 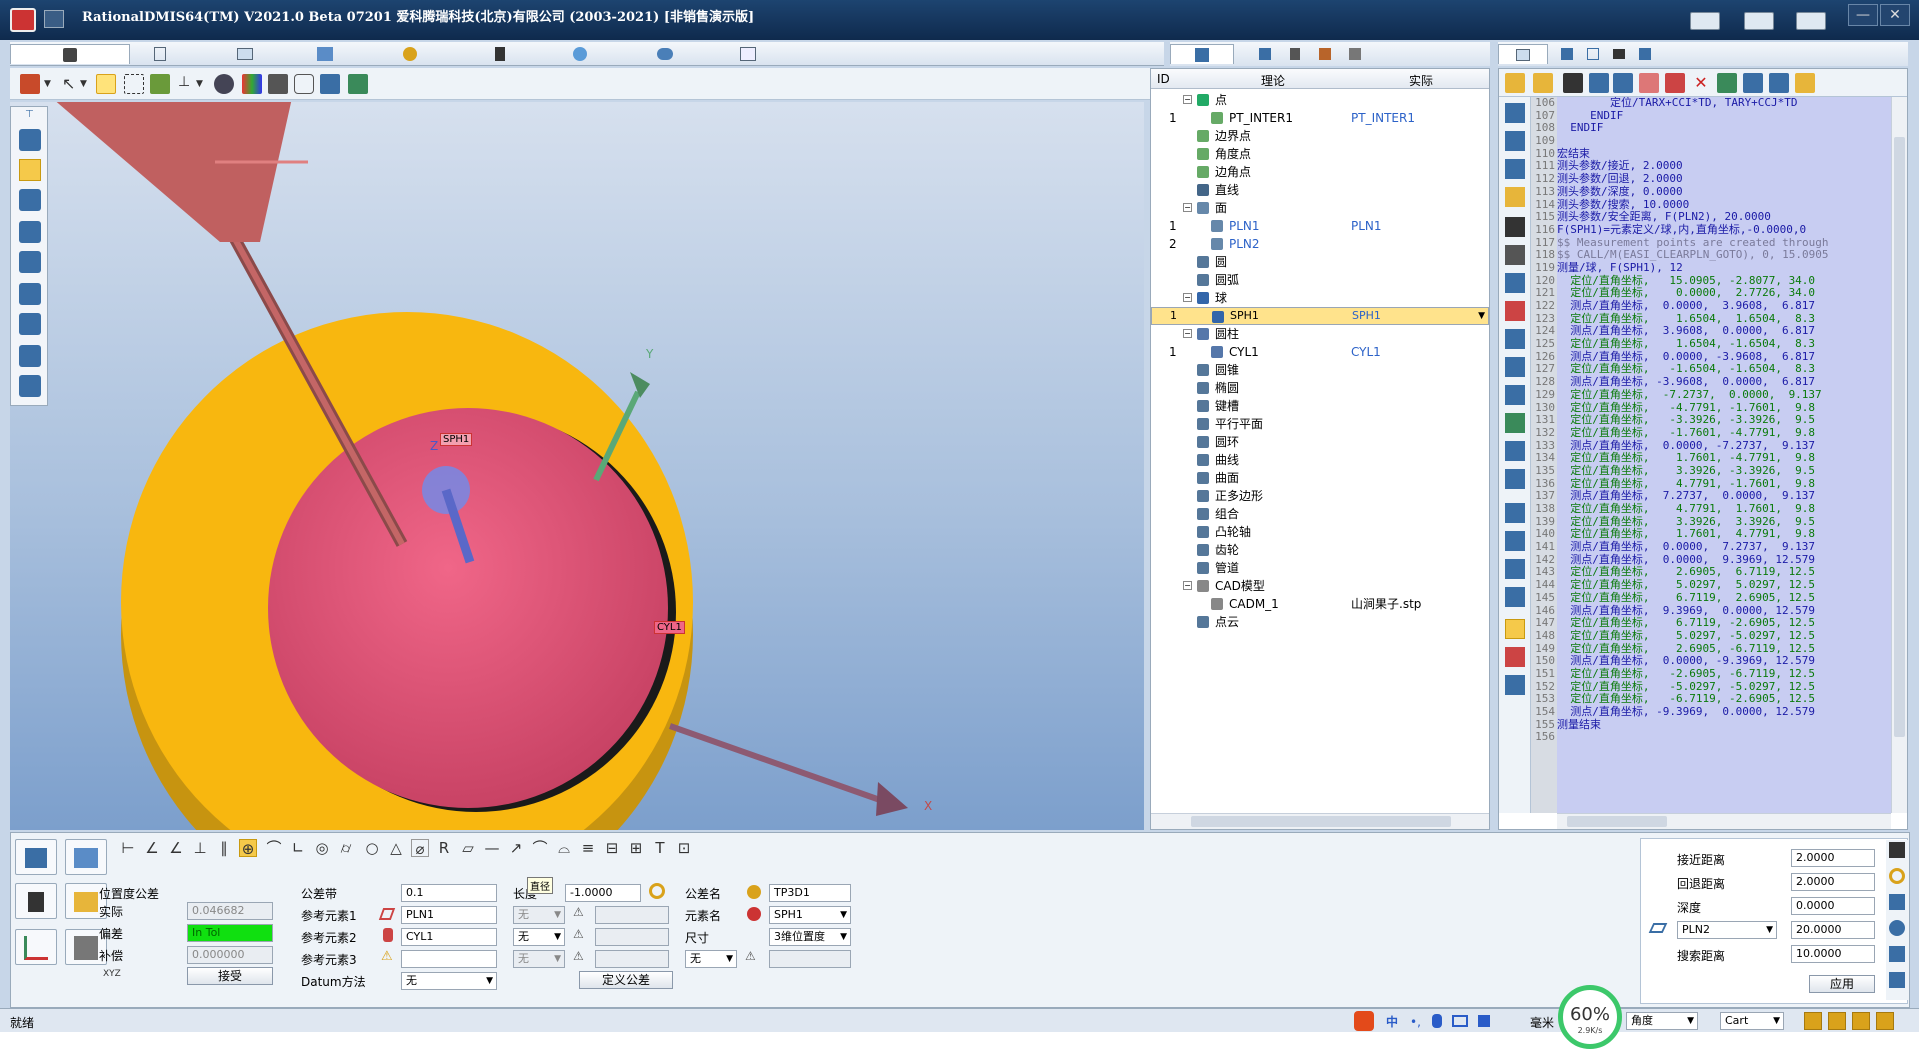 What do you see at coordinates (1590, 1017) in the screenshot?
I see `performance-gauge: 60% 2.9K/s` at bounding box center [1590, 1017].